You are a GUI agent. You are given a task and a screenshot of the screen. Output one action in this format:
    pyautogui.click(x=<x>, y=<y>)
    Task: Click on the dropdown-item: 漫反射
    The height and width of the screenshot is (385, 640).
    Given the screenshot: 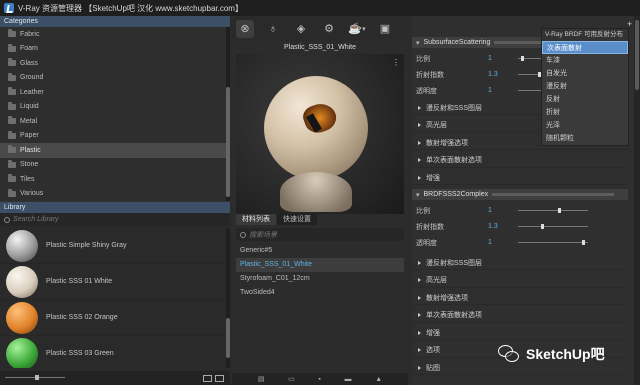 What is the action you would take?
    pyautogui.click(x=585, y=86)
    